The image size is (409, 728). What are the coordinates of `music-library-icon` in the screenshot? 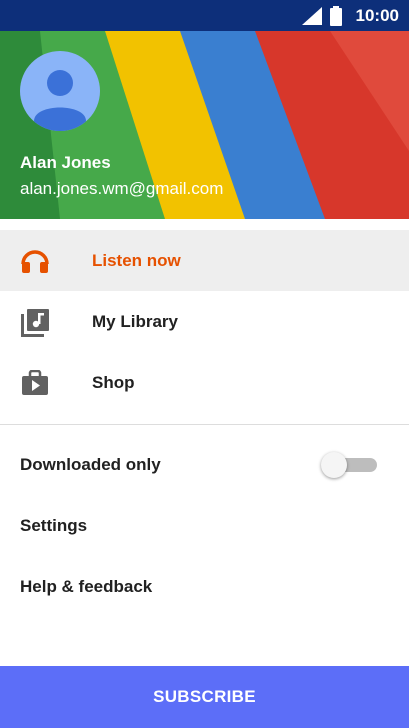 It's located at (35, 323).